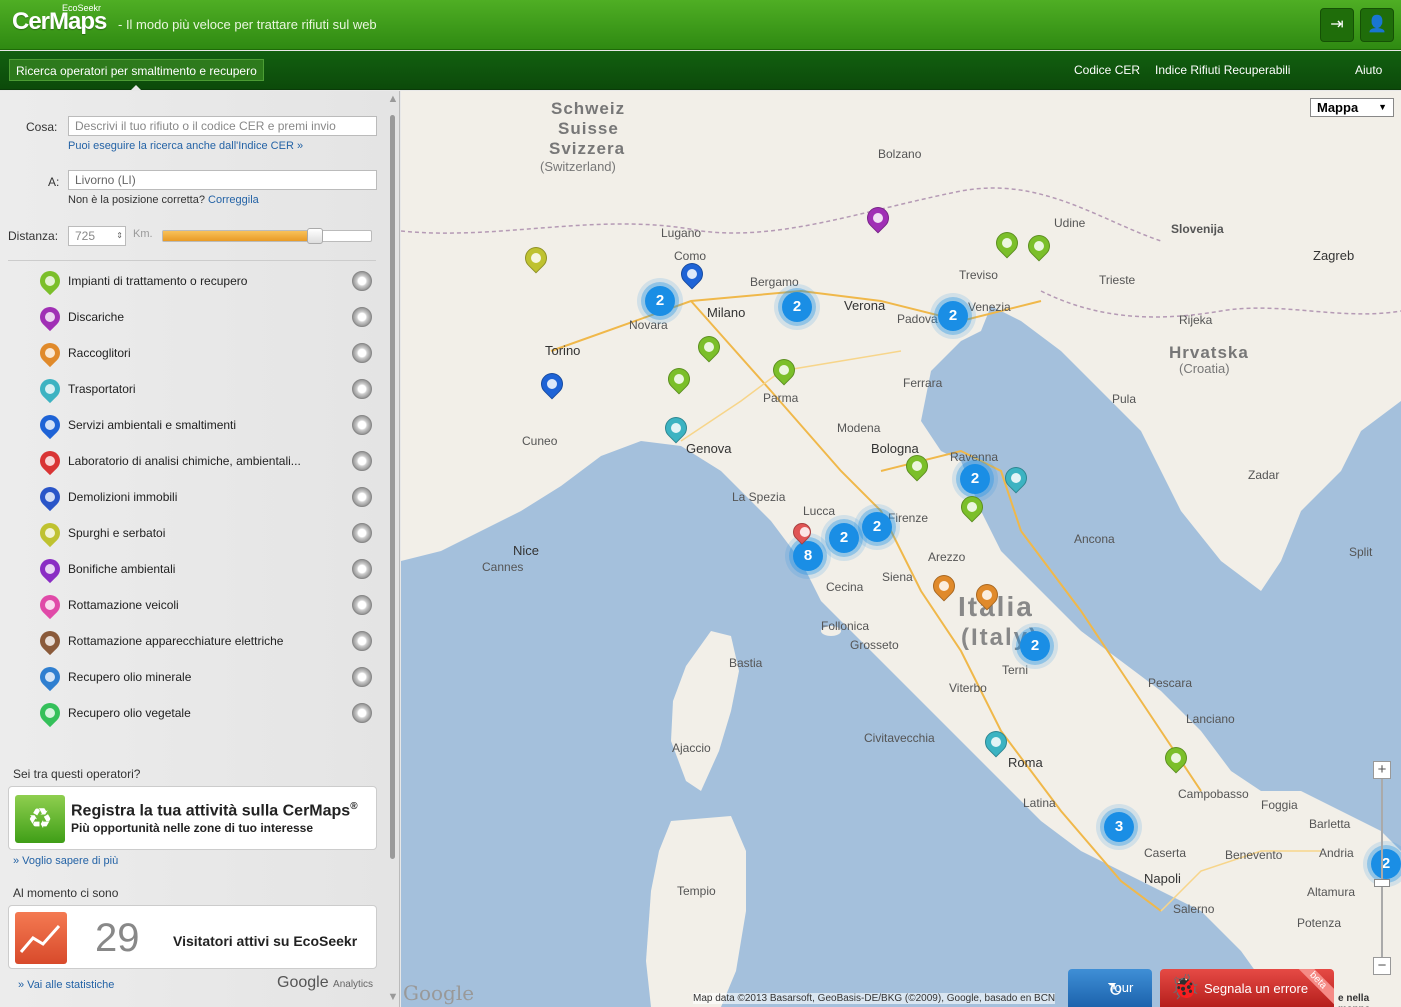  I want to click on category-row: Servizi ambientali e smaltimenti, so click(195, 425).